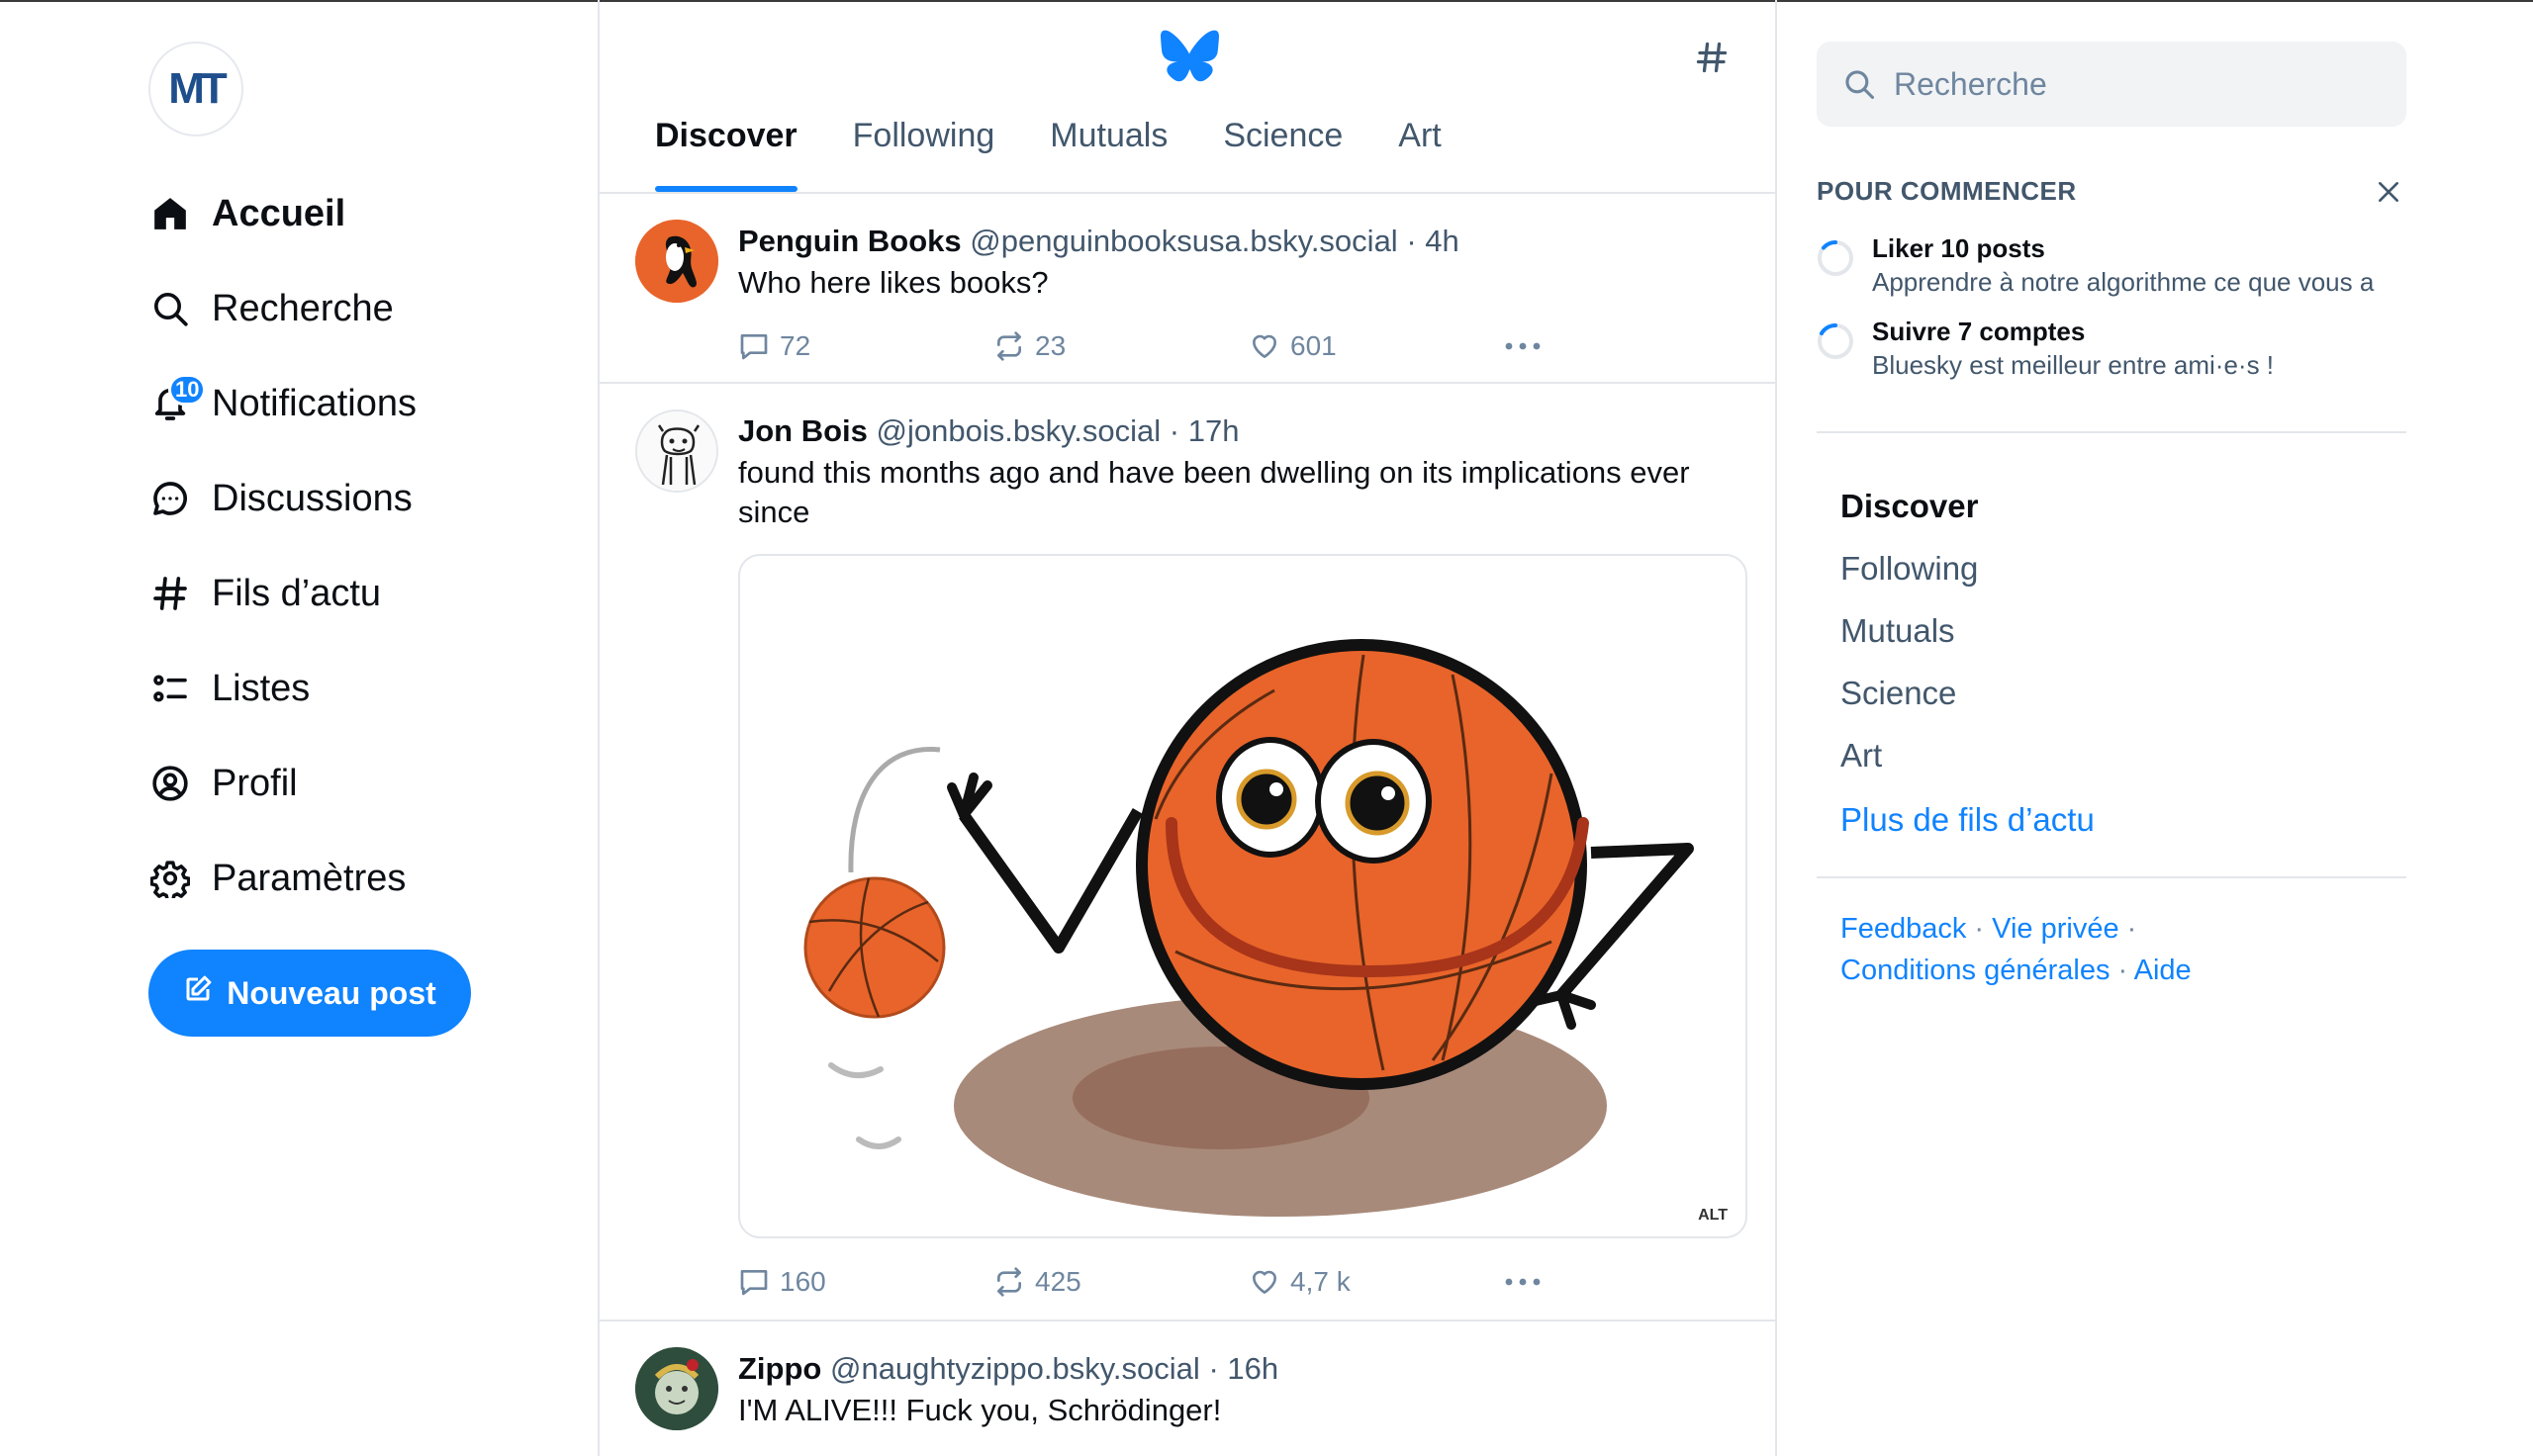 The width and height of the screenshot is (2533, 1456). I want to click on author-name: Jon Bois, so click(803, 430).